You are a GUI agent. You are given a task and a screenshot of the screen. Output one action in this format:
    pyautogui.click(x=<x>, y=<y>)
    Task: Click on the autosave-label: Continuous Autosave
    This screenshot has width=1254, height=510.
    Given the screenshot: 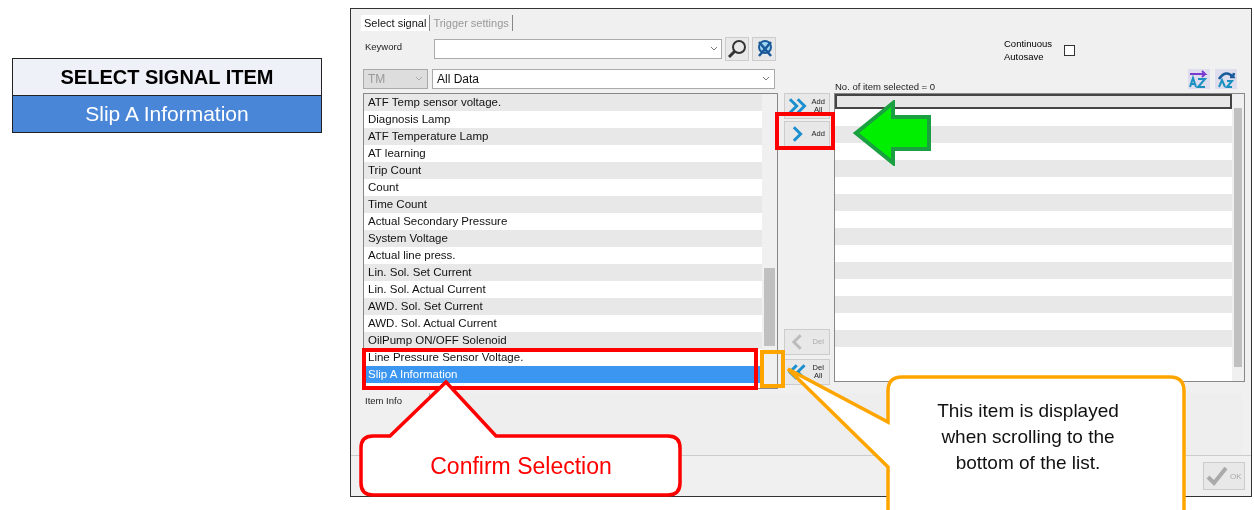 What is the action you would take?
    pyautogui.click(x=1029, y=50)
    